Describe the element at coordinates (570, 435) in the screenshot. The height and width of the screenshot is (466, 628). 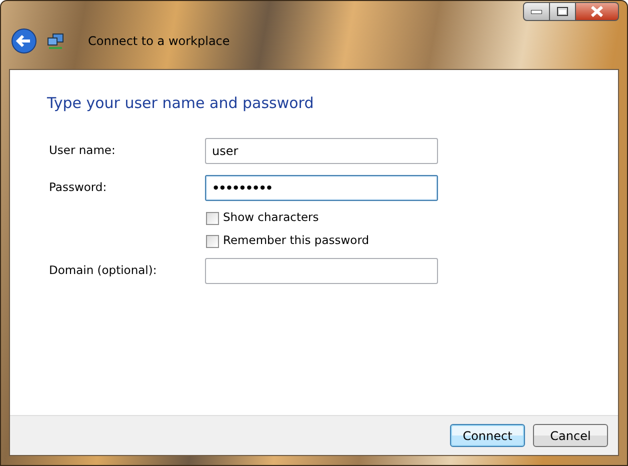
I see `dialog-button: Cancel` at that location.